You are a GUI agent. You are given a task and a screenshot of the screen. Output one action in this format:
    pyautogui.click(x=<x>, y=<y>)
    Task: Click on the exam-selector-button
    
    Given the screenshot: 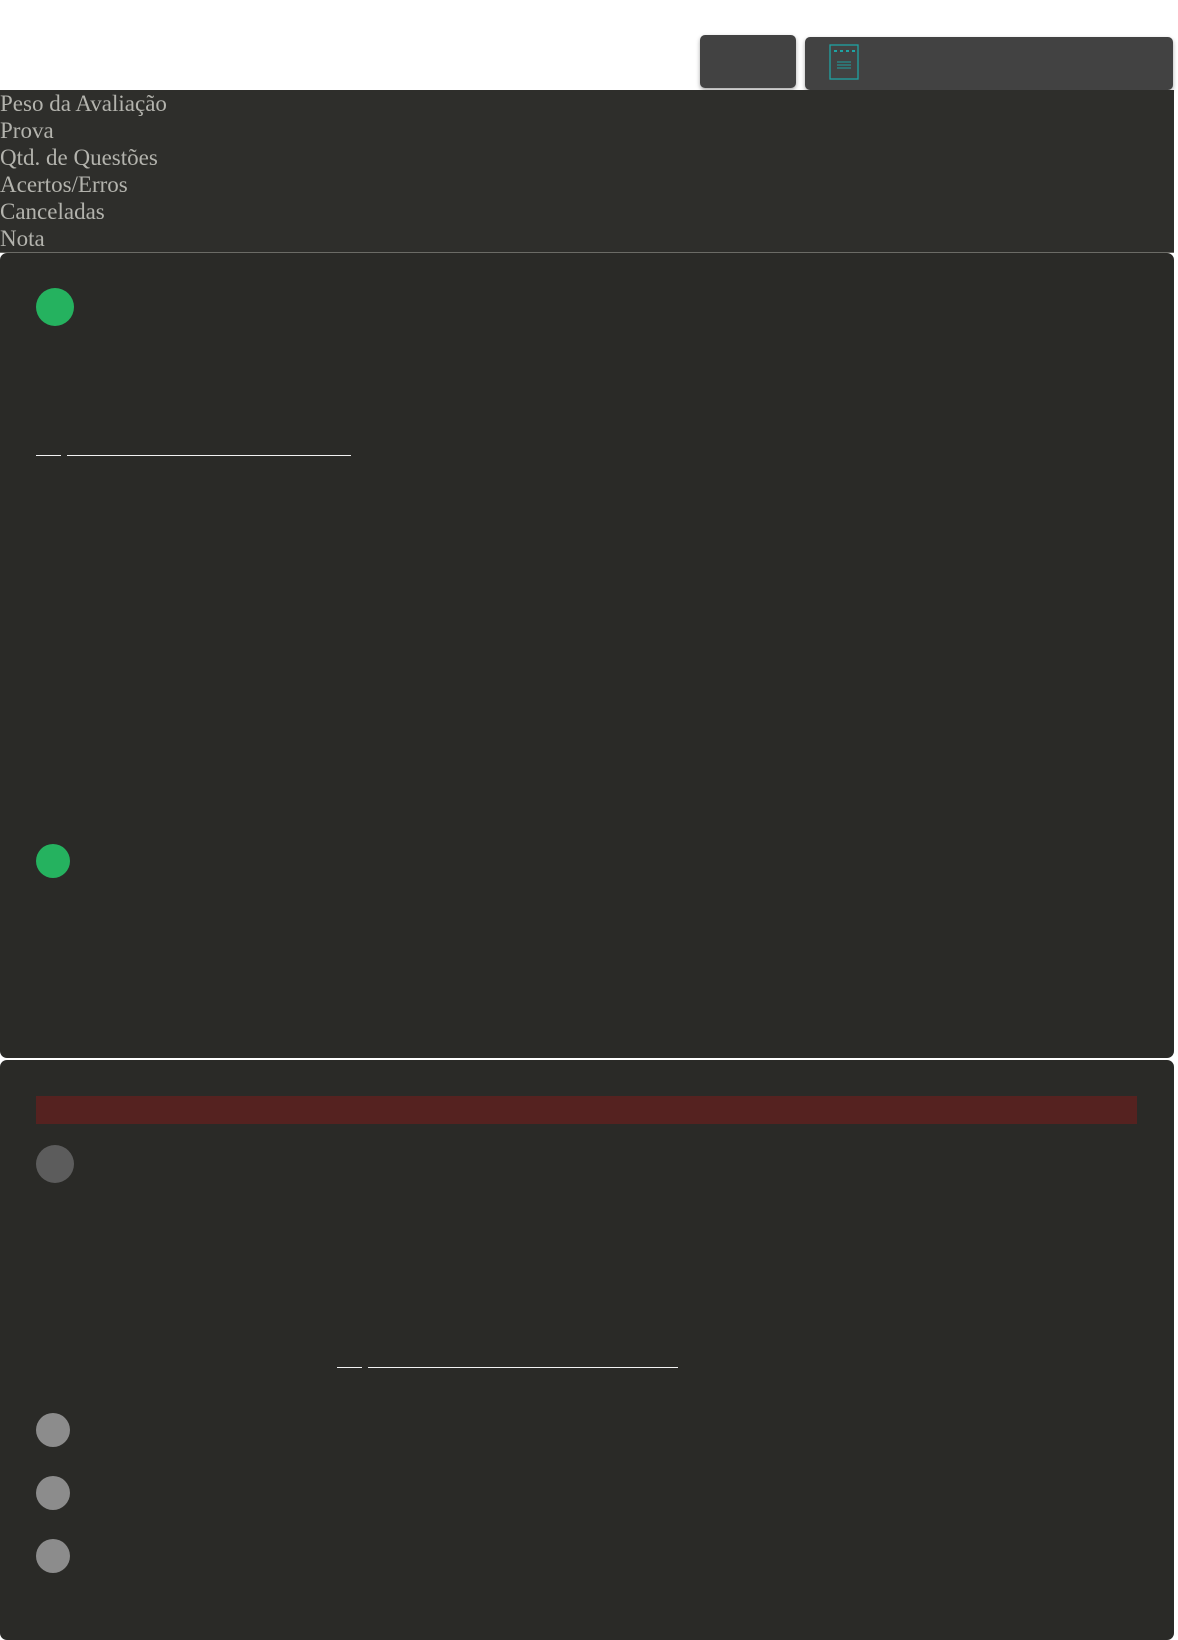 What is the action you would take?
    pyautogui.click(x=989, y=63)
    